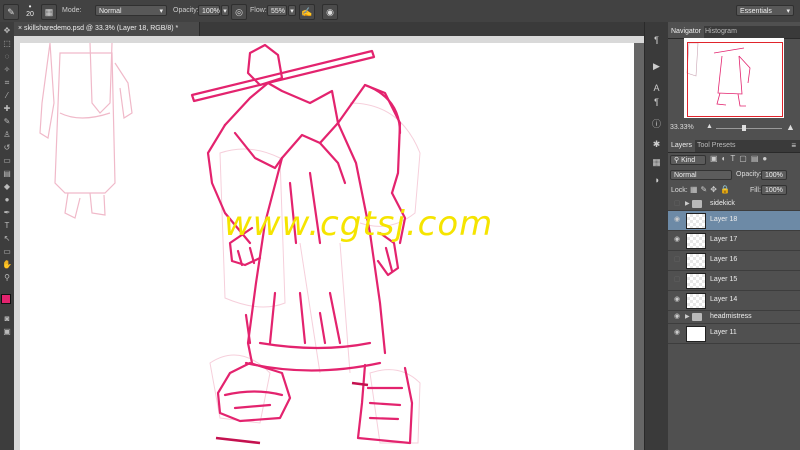 The width and height of the screenshot is (800, 450). What do you see at coordinates (7, 187) in the screenshot?
I see `blur-tool-icon: ◆` at bounding box center [7, 187].